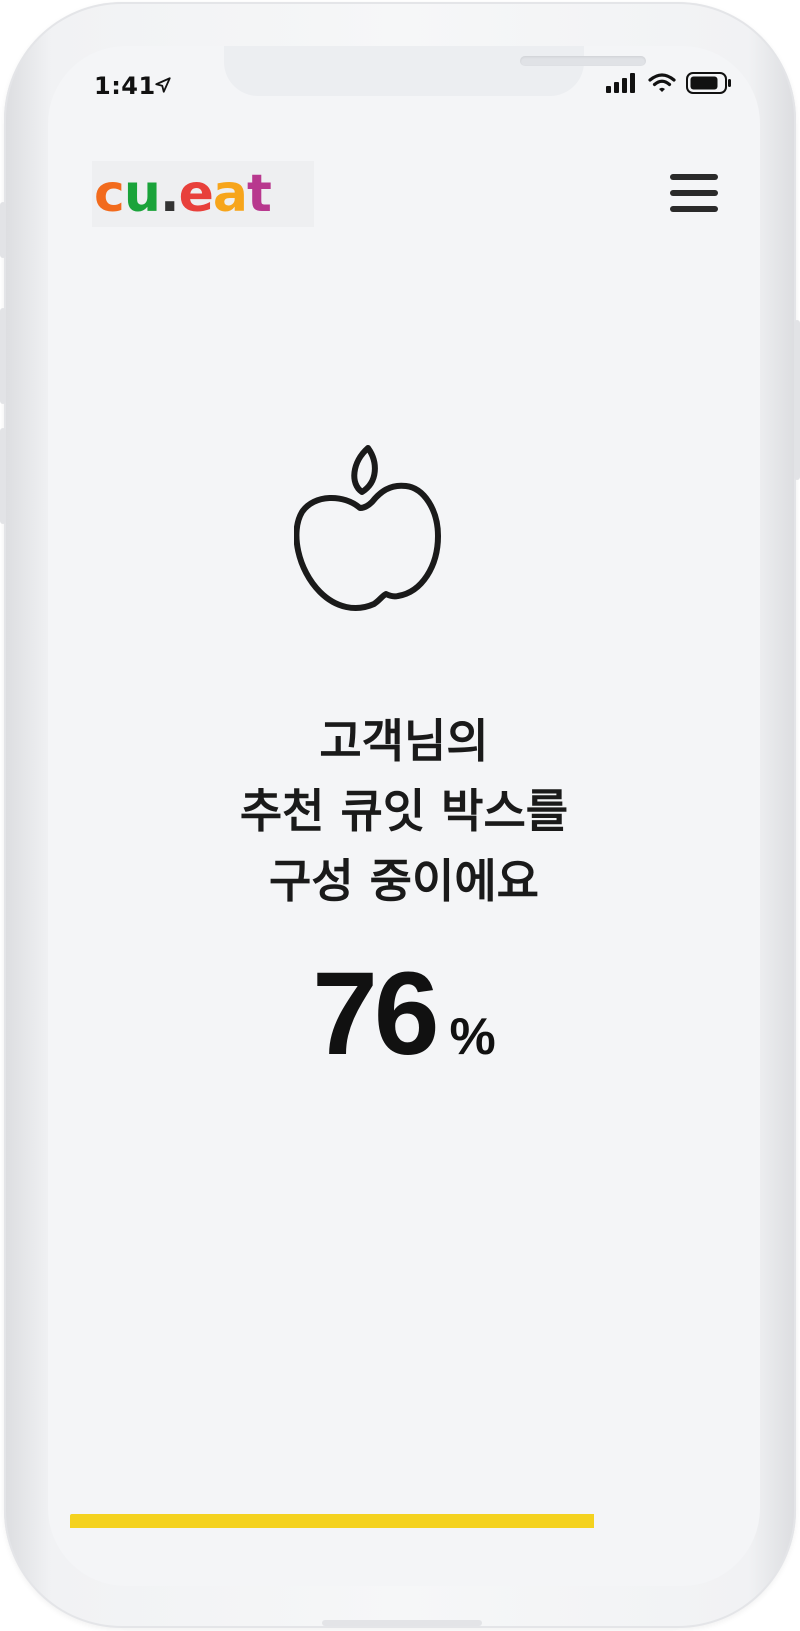 Image resolution: width=800 pixels, height=1631 pixels. I want to click on silent-switch, so click(3, 230).